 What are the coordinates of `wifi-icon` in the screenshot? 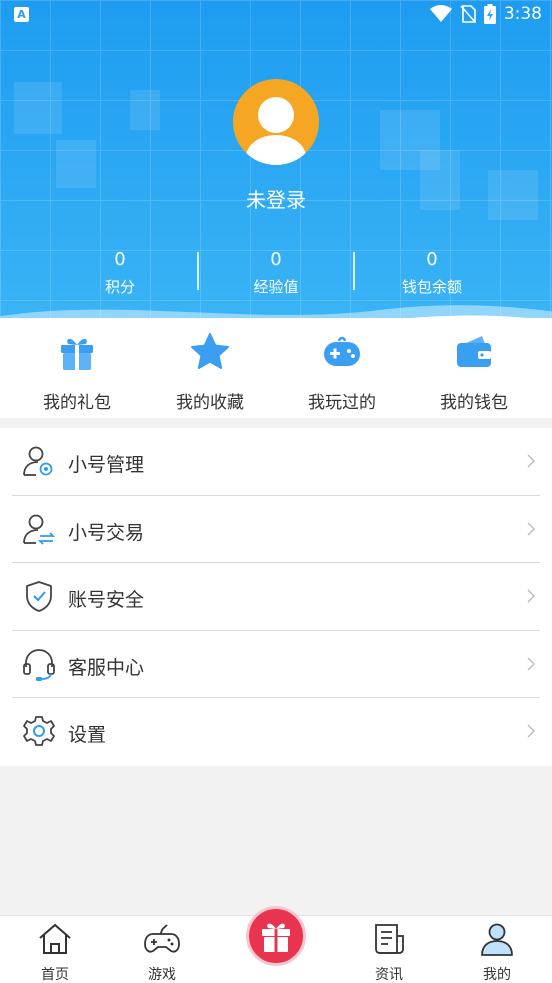 It's located at (440, 13).